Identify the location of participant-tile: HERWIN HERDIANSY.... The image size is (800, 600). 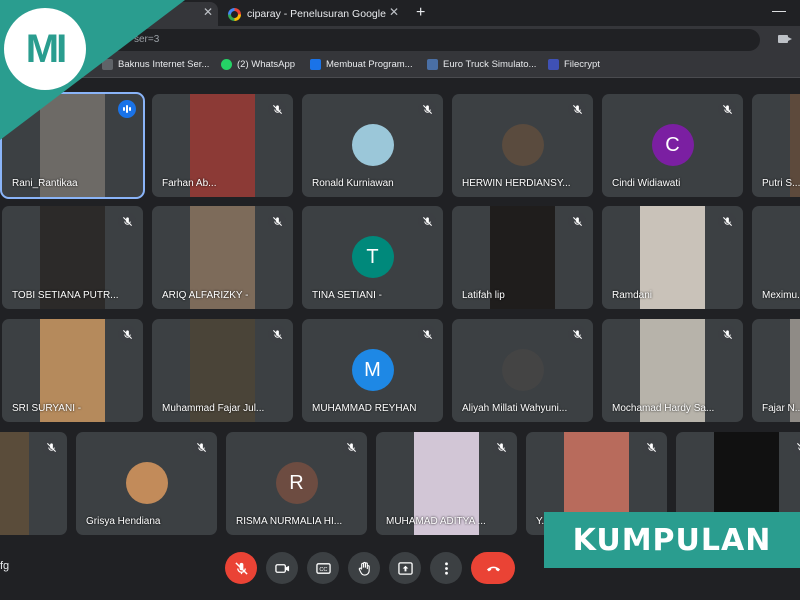
(522, 145).